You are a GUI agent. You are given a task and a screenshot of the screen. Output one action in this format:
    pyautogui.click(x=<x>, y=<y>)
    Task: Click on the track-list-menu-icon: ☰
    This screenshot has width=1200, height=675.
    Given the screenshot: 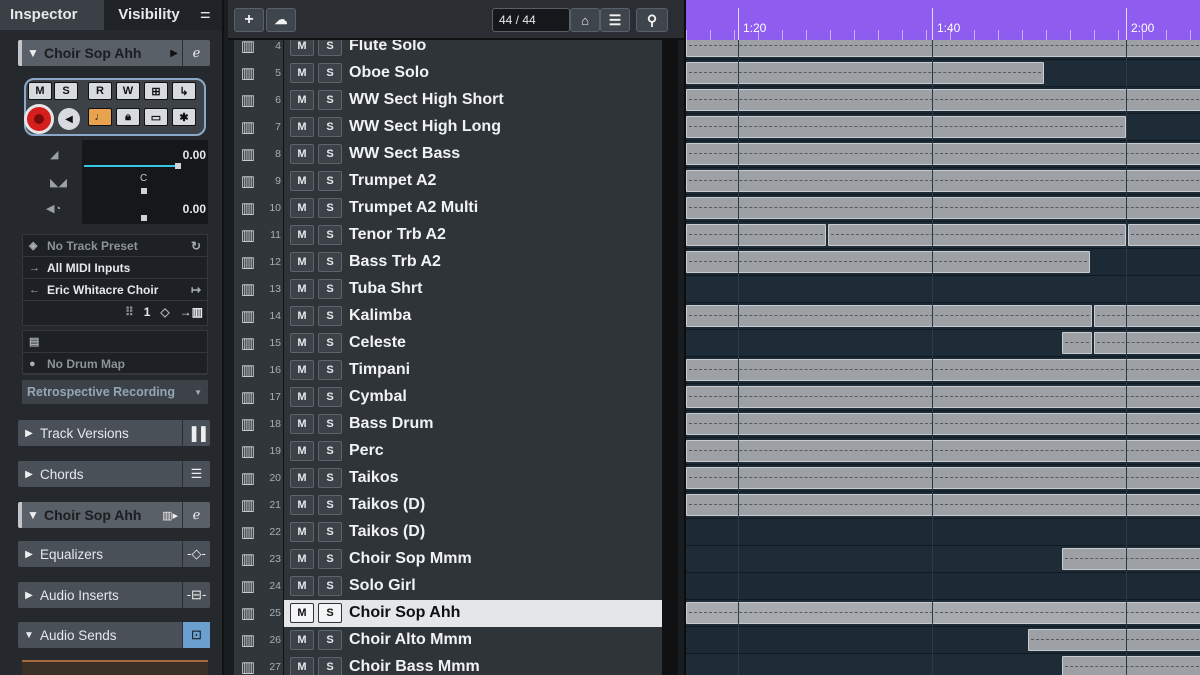 What is the action you would take?
    pyautogui.click(x=615, y=20)
    